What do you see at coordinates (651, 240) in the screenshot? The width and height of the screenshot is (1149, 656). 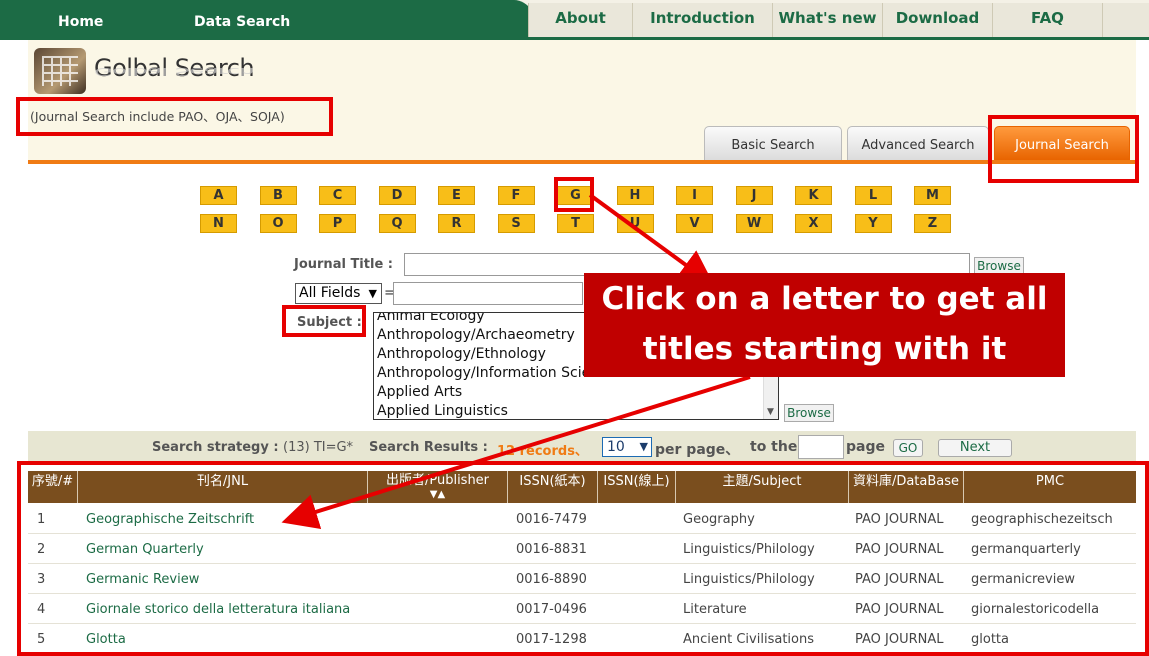 I see `arrow-to-callout` at bounding box center [651, 240].